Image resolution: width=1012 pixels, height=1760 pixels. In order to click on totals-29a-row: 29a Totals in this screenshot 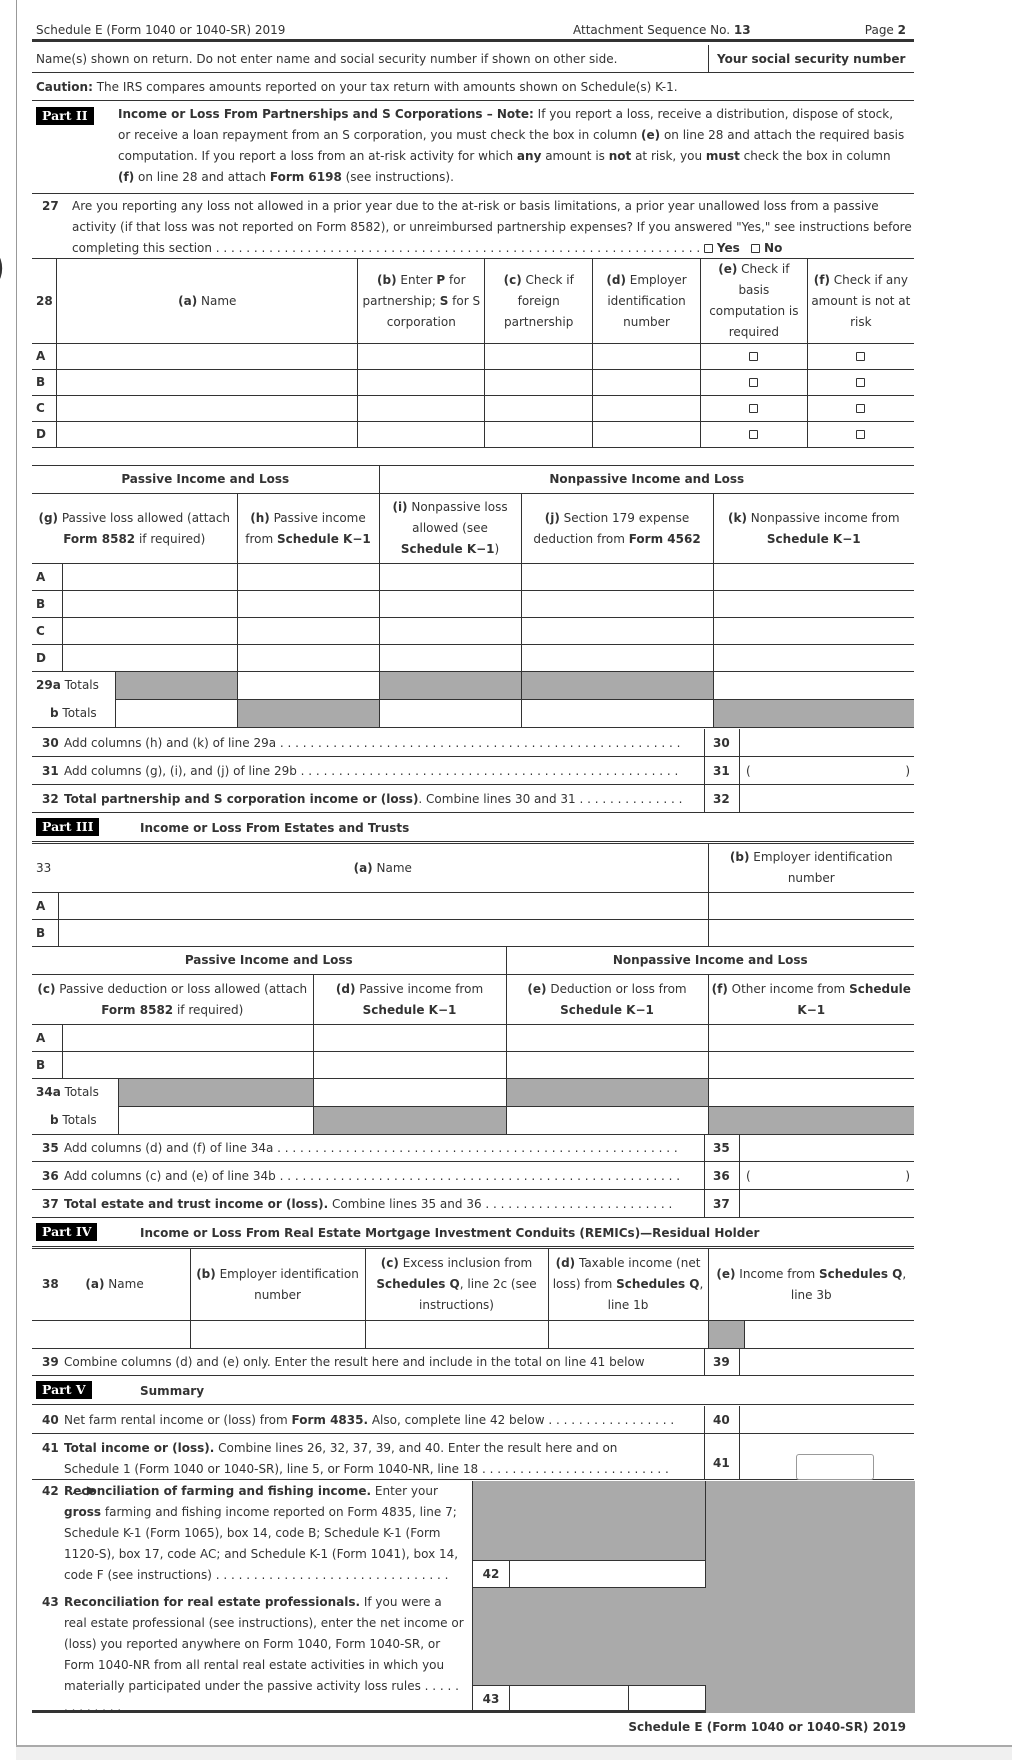, I will do `click(473, 685)`.